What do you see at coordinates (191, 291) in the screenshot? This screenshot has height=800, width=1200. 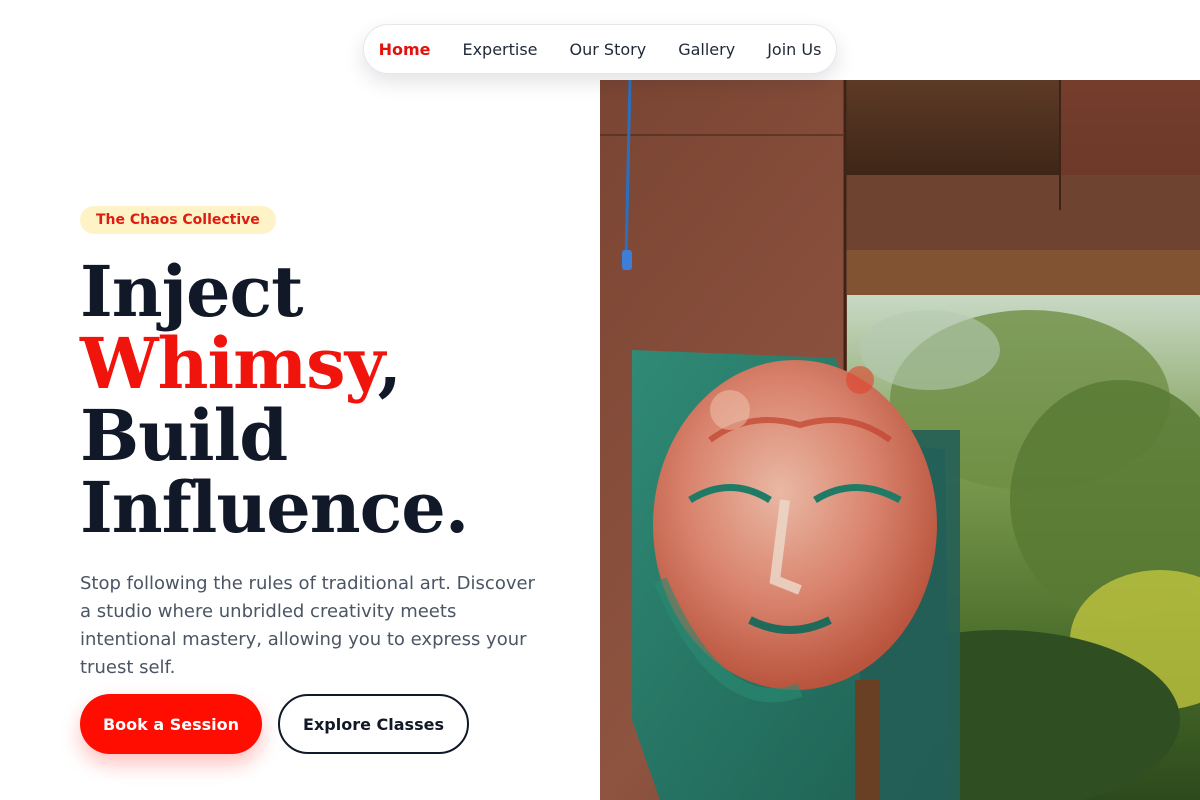 I see `headline-line-1: Inject` at bounding box center [191, 291].